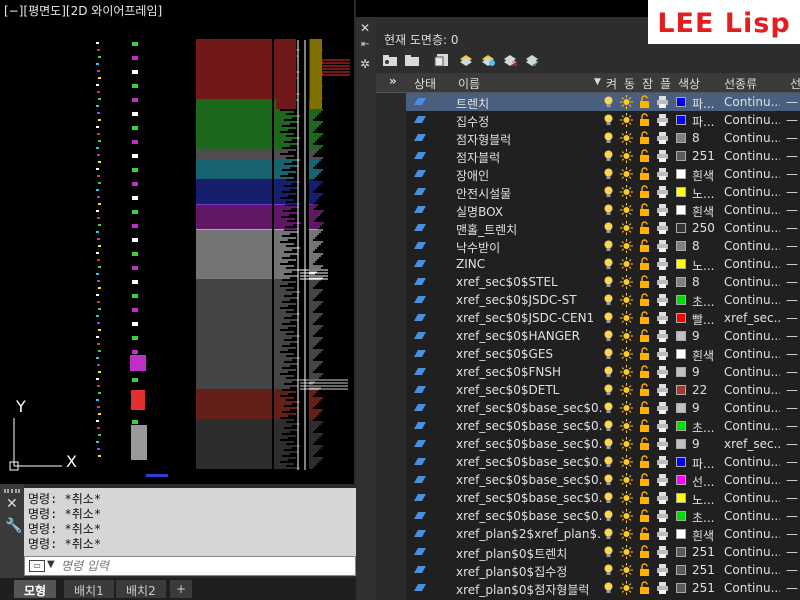 The width and height of the screenshot is (800, 600). What do you see at coordinates (529, 589) in the screenshot?
I see `layer-name: xref_plan$0$점자형블럭` at bounding box center [529, 589].